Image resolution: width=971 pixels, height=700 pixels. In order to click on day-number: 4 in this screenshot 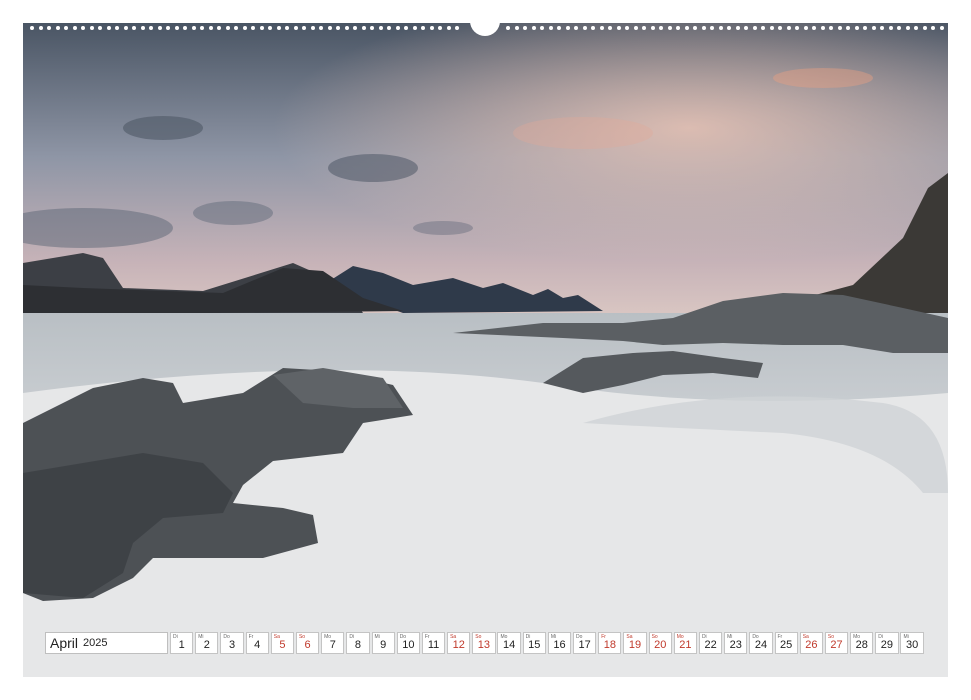, I will do `click(257, 645)`.